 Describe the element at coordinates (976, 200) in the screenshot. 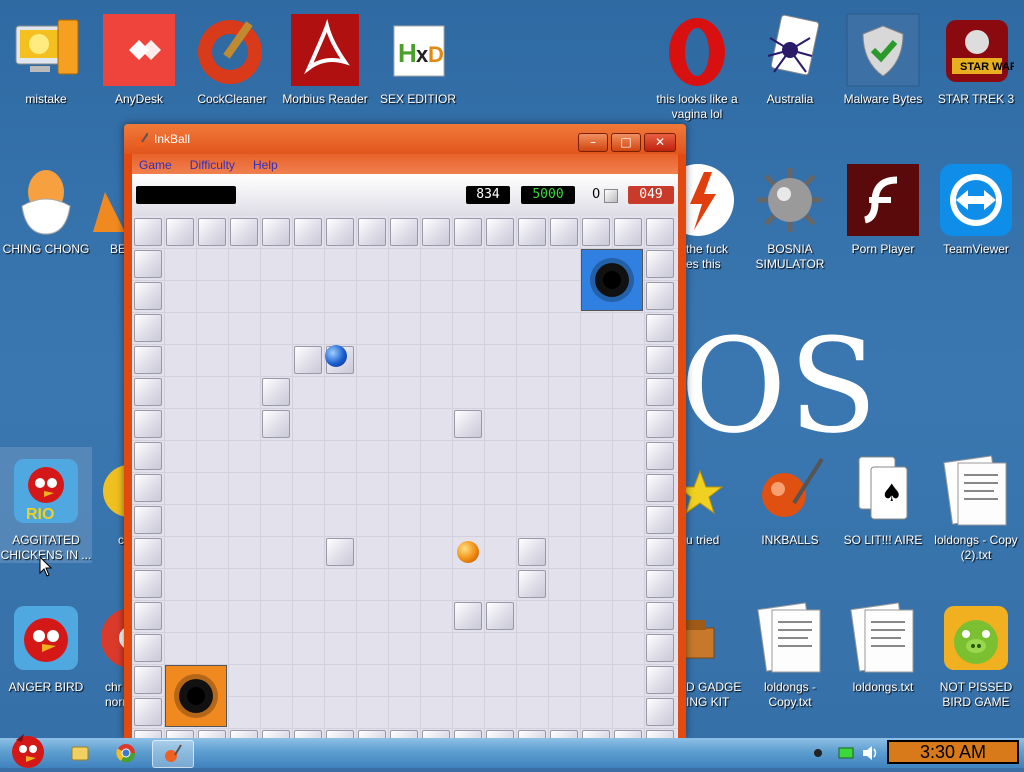

I see `teamviewer-icon` at that location.